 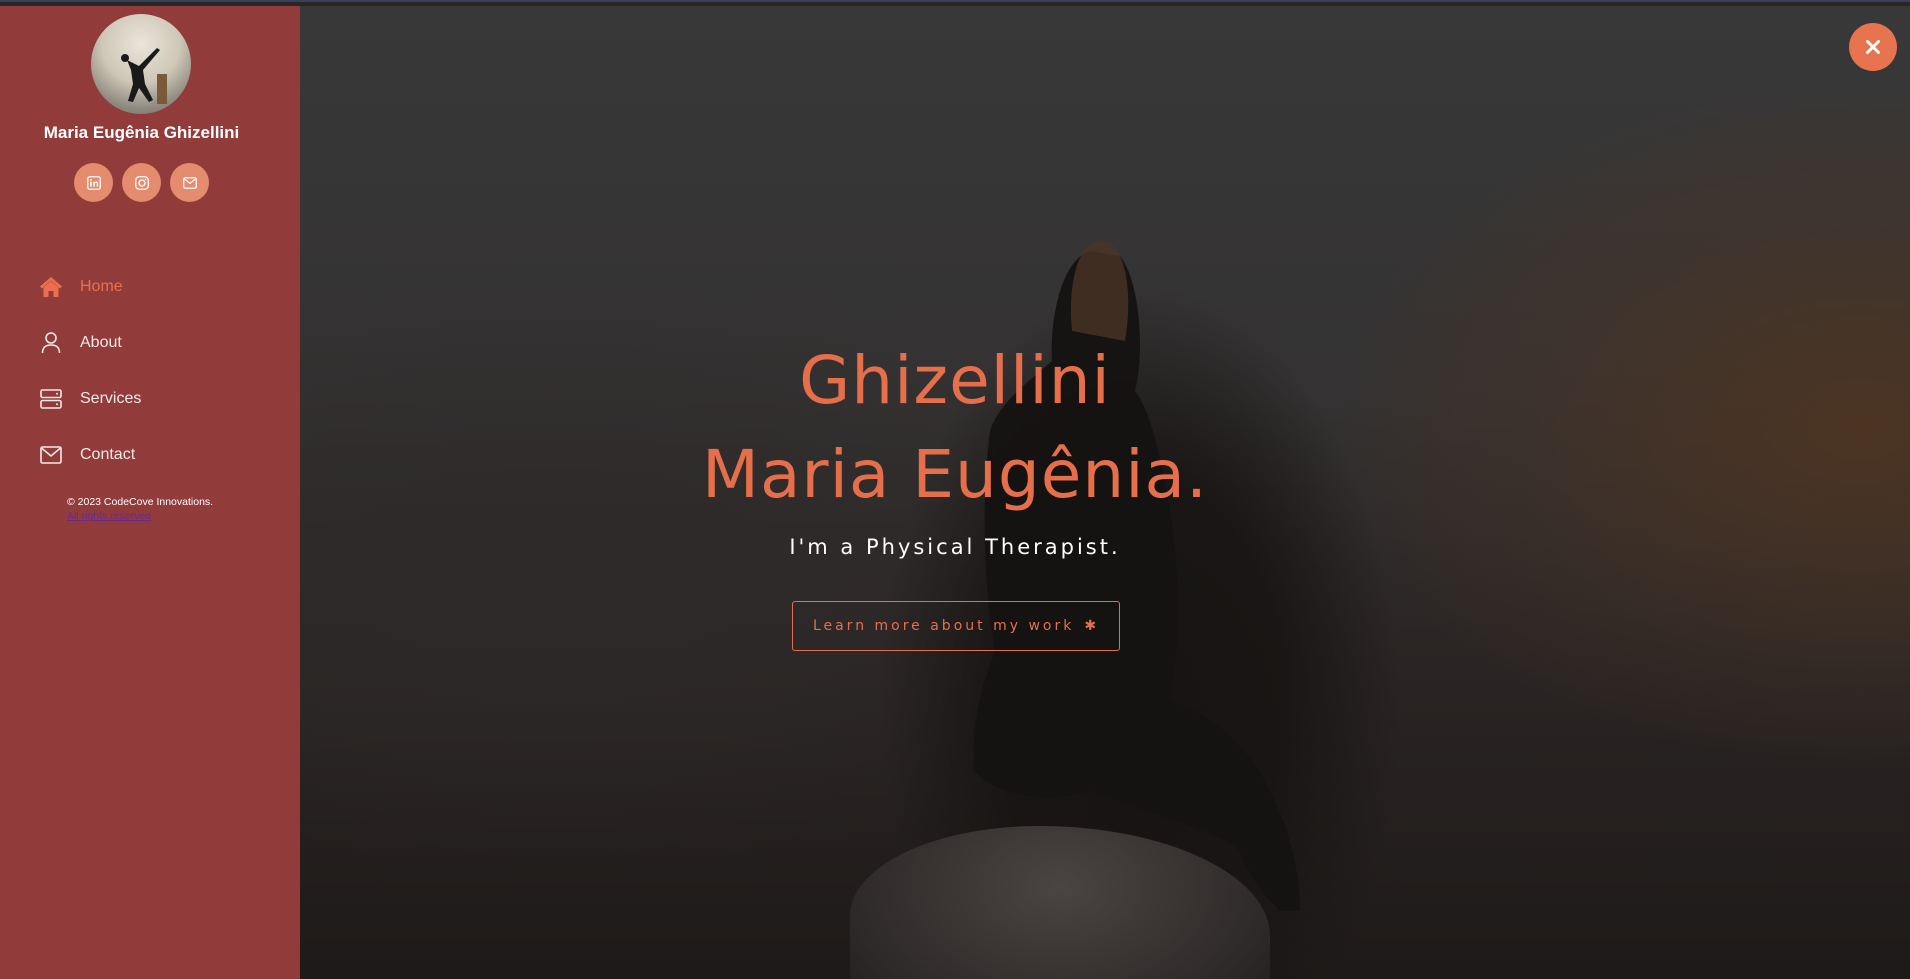 I want to click on server-icon, so click(x=51, y=399).